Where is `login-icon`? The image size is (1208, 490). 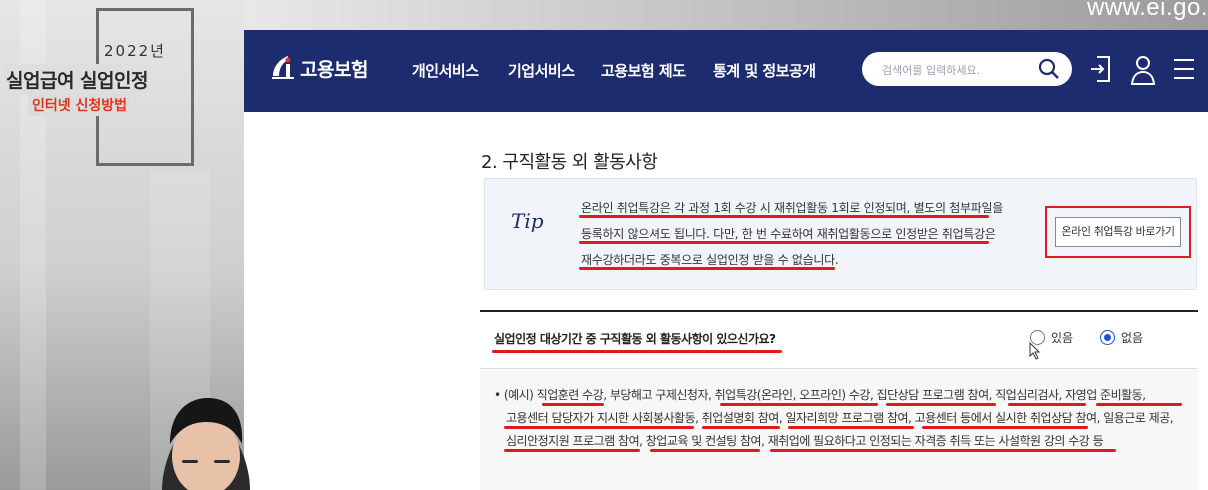 login-icon is located at coordinates (1102, 69).